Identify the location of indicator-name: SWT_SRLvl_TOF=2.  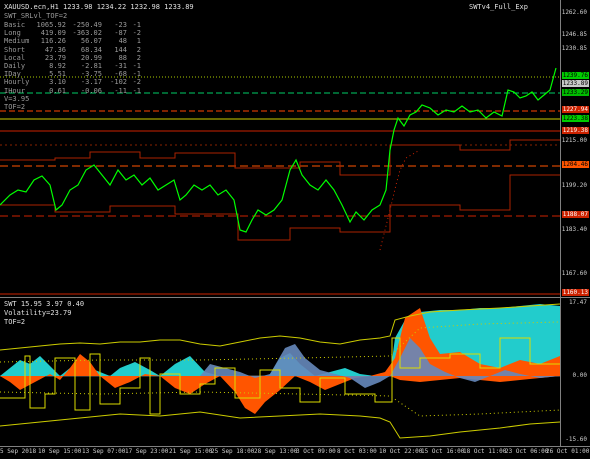
(36, 16).